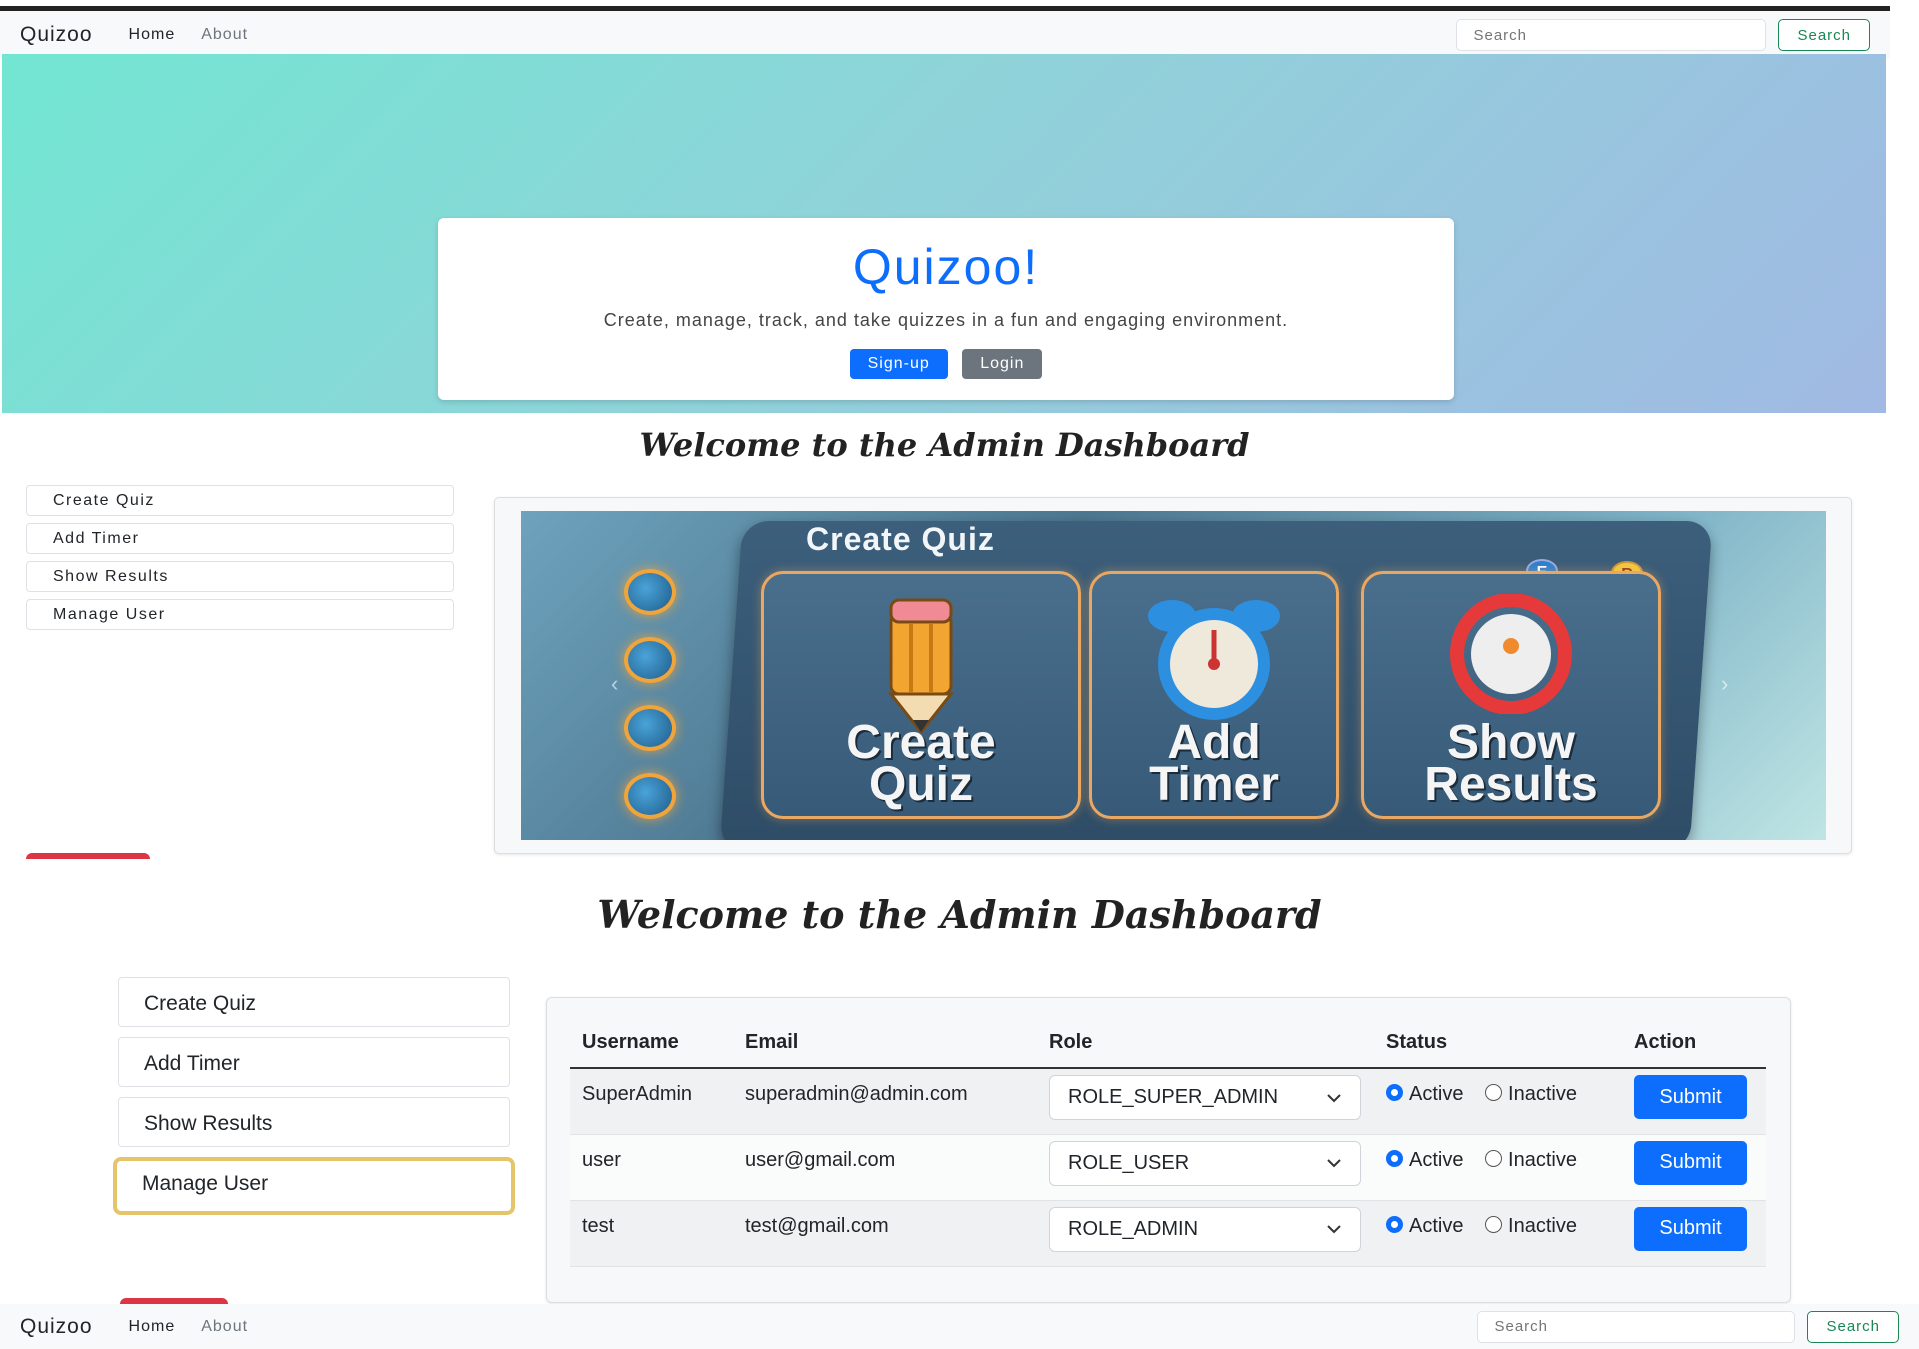  What do you see at coordinates (614, 684) in the screenshot?
I see `carousel-prev-icon: ‹` at bounding box center [614, 684].